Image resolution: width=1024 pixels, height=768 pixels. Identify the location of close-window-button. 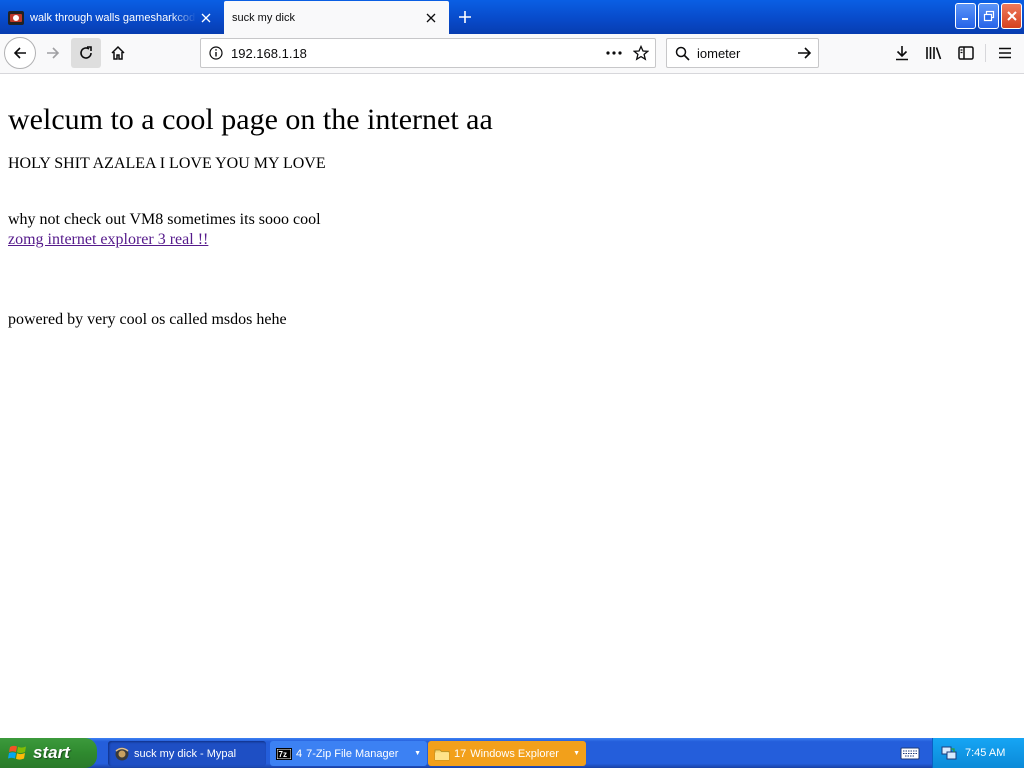
(1011, 16).